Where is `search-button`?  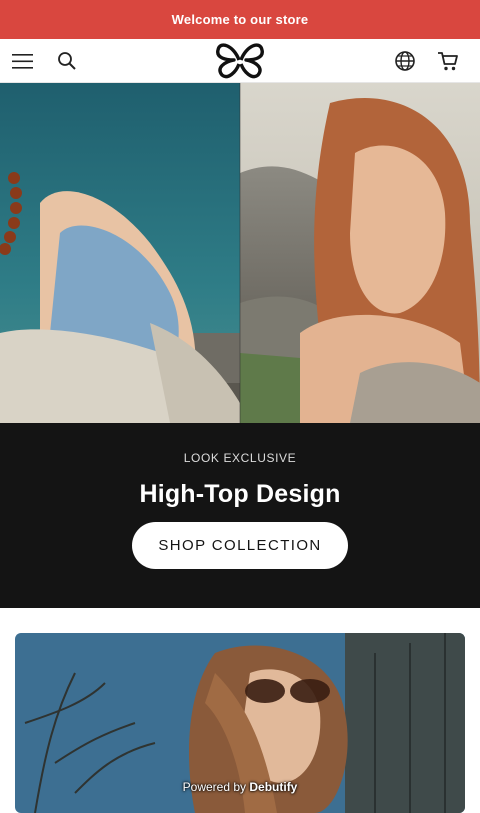
search-button is located at coordinates (67, 61).